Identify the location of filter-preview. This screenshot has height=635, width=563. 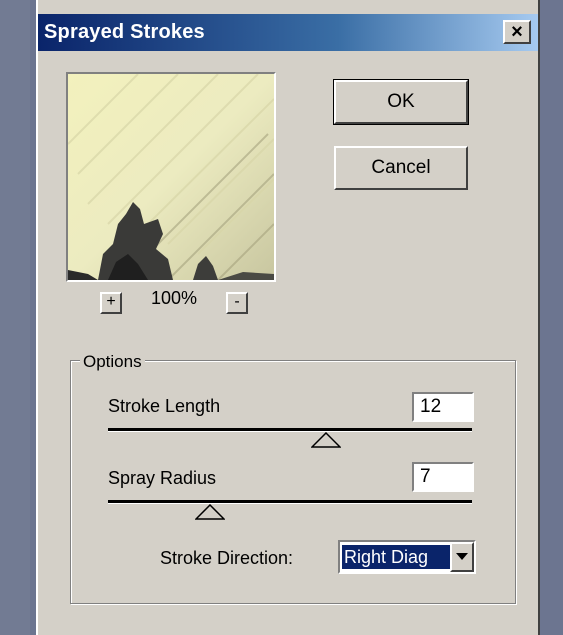
(171, 177).